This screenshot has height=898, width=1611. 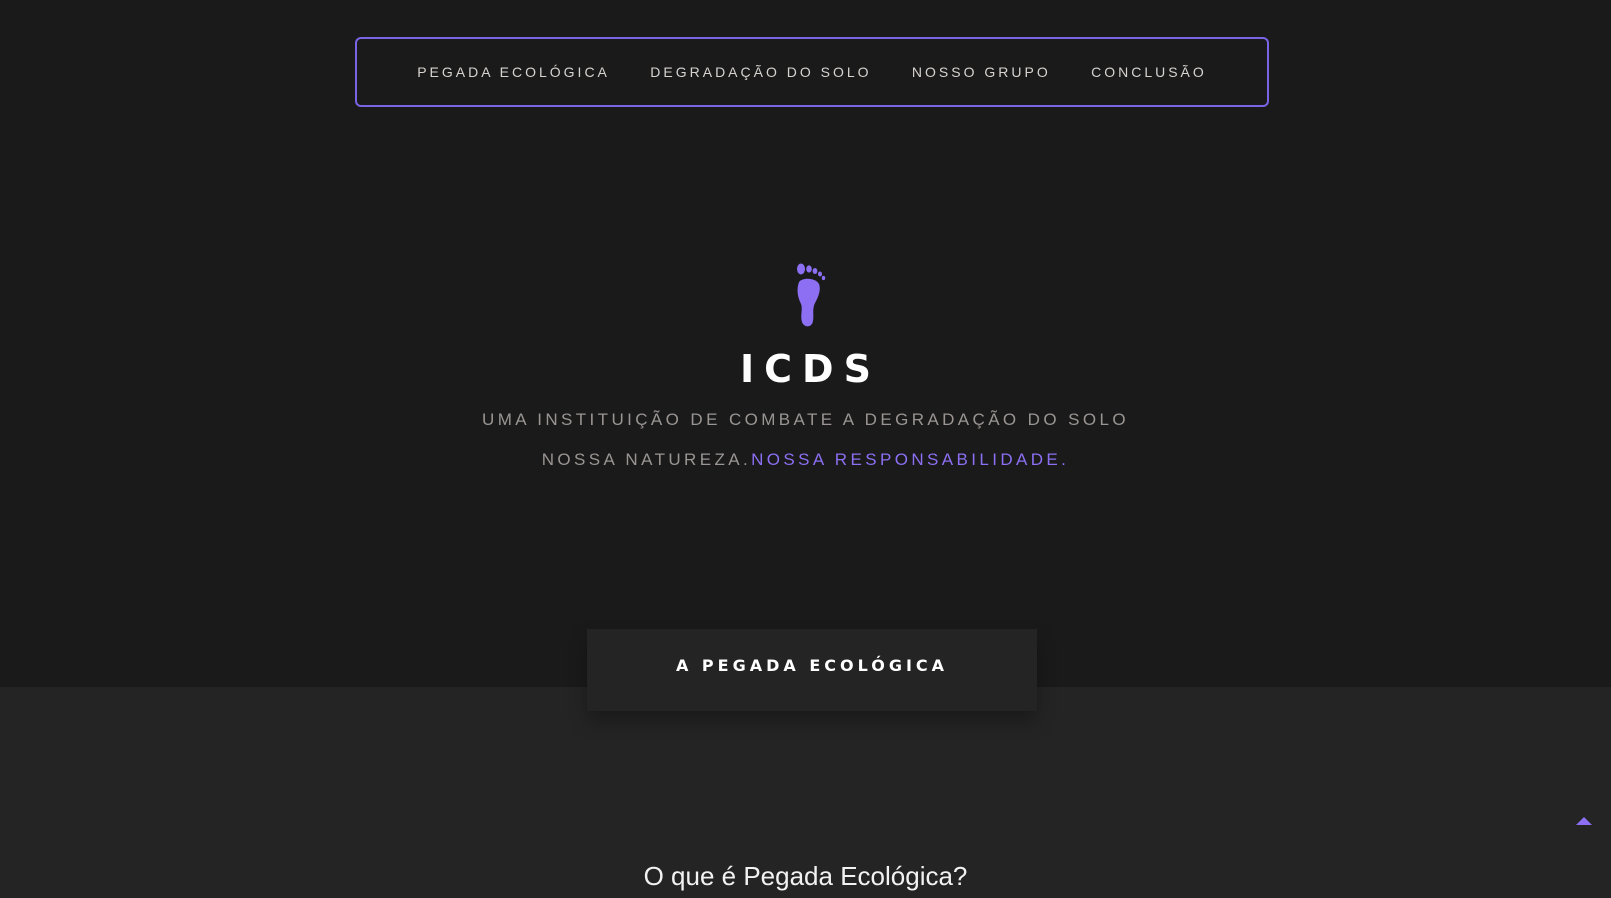 What do you see at coordinates (1065, 459) in the screenshot?
I see `tagline-suffix: .` at bounding box center [1065, 459].